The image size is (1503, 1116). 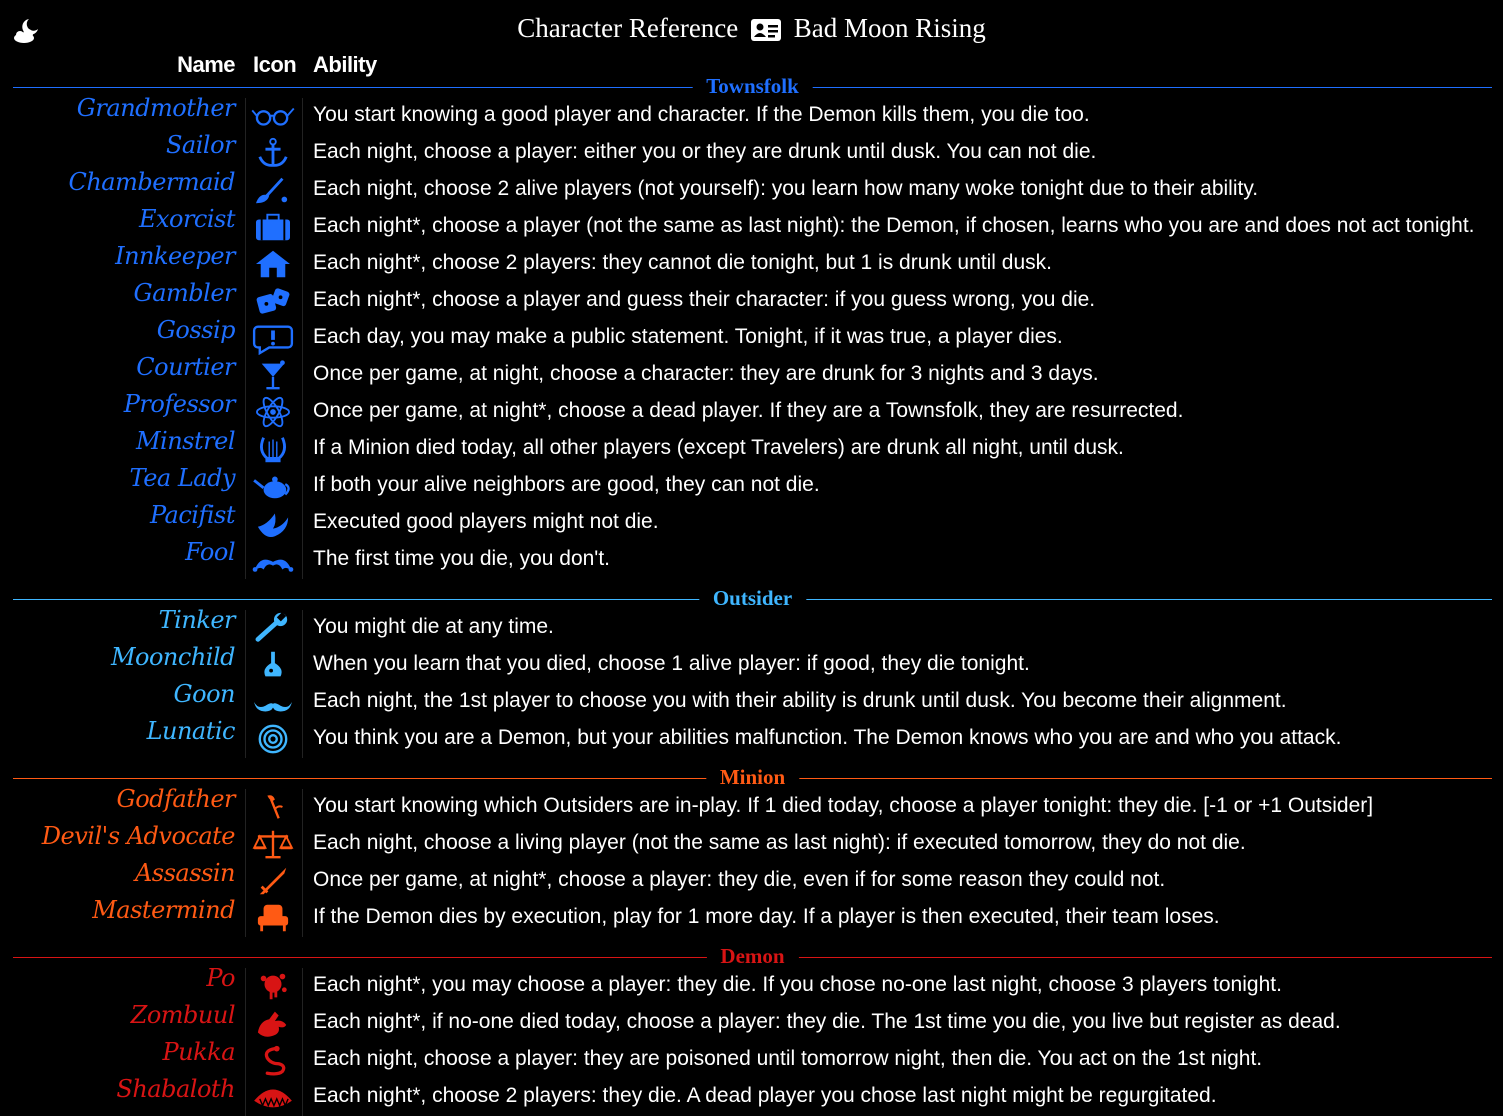 I want to click on lyre-icon, so click(x=273, y=449).